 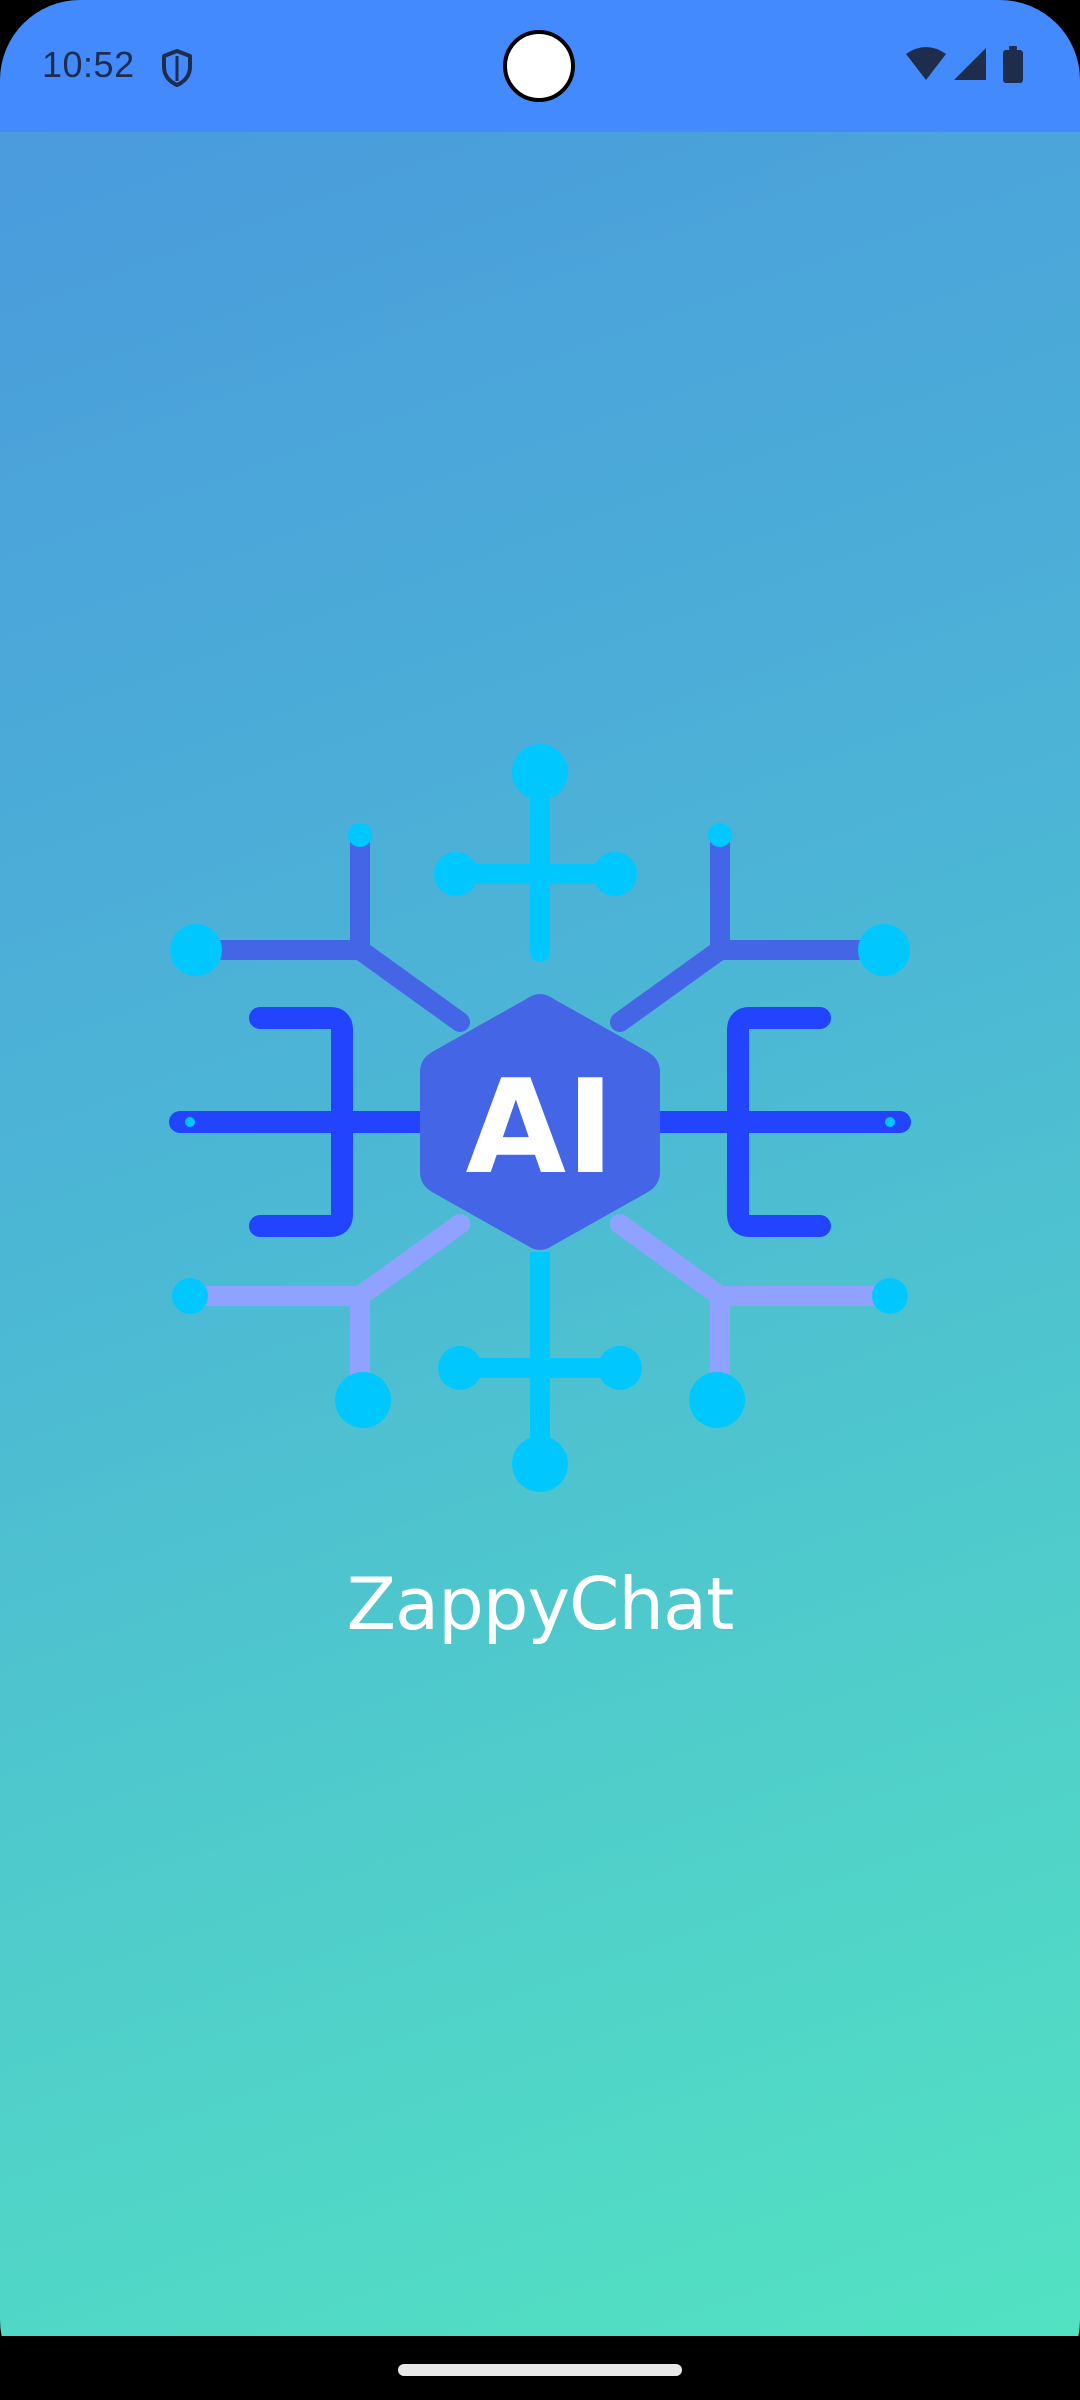 I want to click on logo-text: AI, so click(x=540, y=1127).